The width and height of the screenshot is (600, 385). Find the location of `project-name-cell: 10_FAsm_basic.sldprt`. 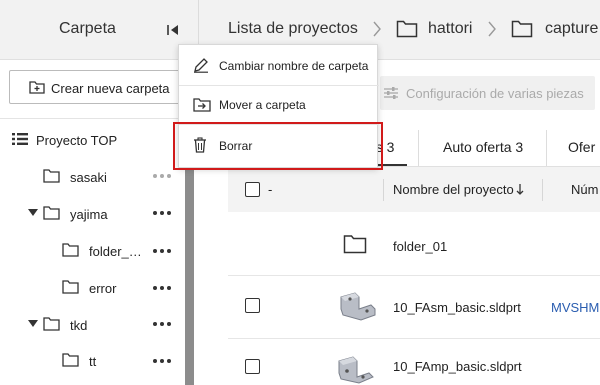

project-name-cell: 10_FAsm_basic.sldprt is located at coordinates (457, 307).